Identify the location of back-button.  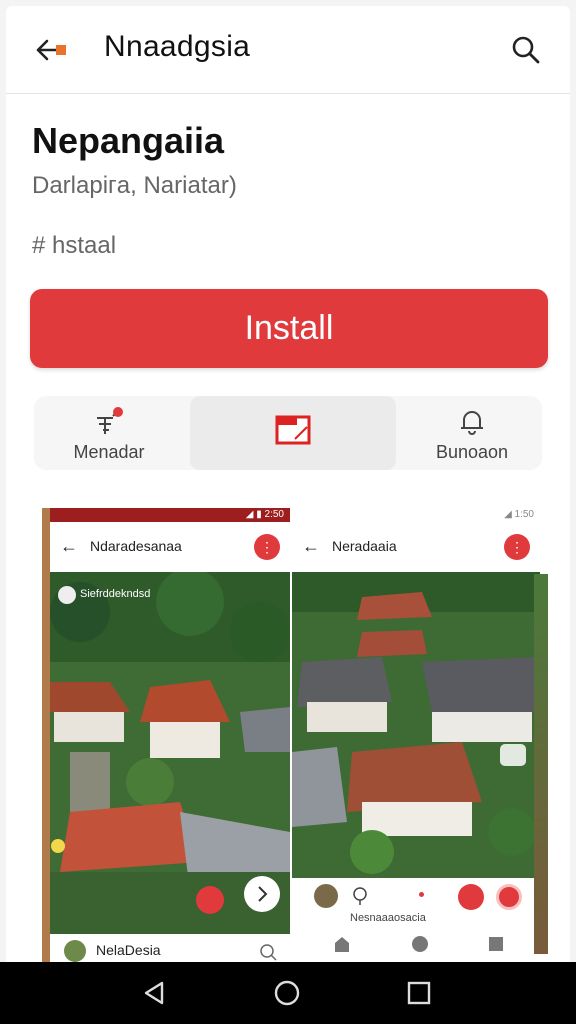
(52, 50).